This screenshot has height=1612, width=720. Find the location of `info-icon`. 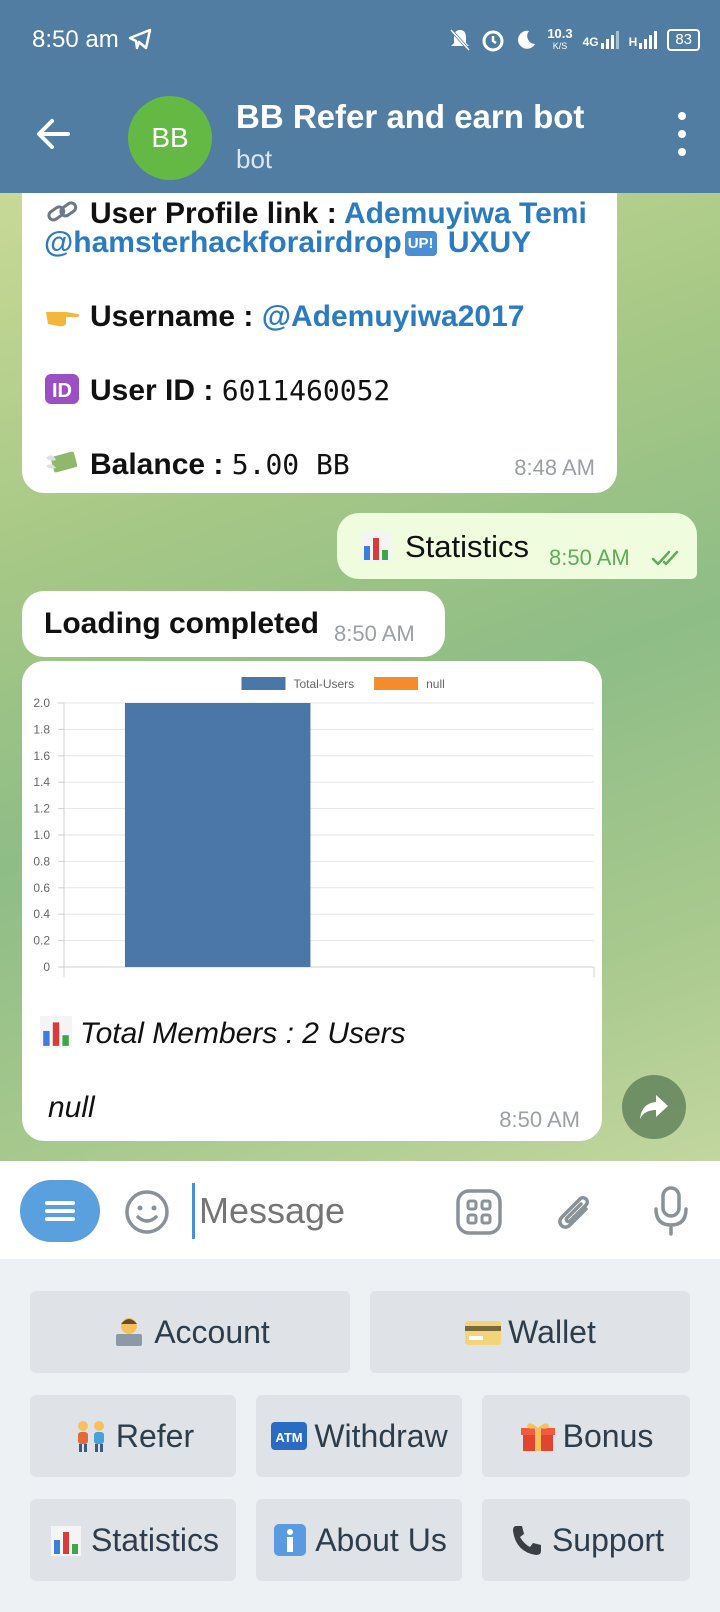

info-icon is located at coordinates (290, 1540).